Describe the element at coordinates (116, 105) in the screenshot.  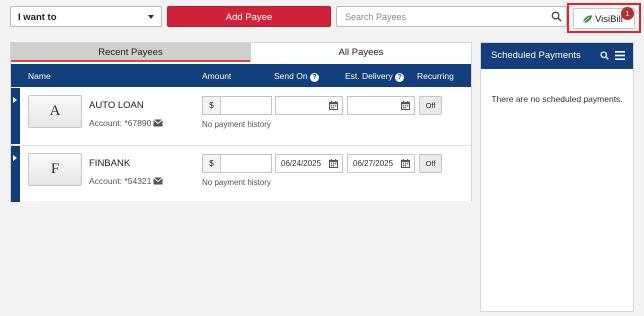
I see `payee-name: AUTO LOAN` at that location.